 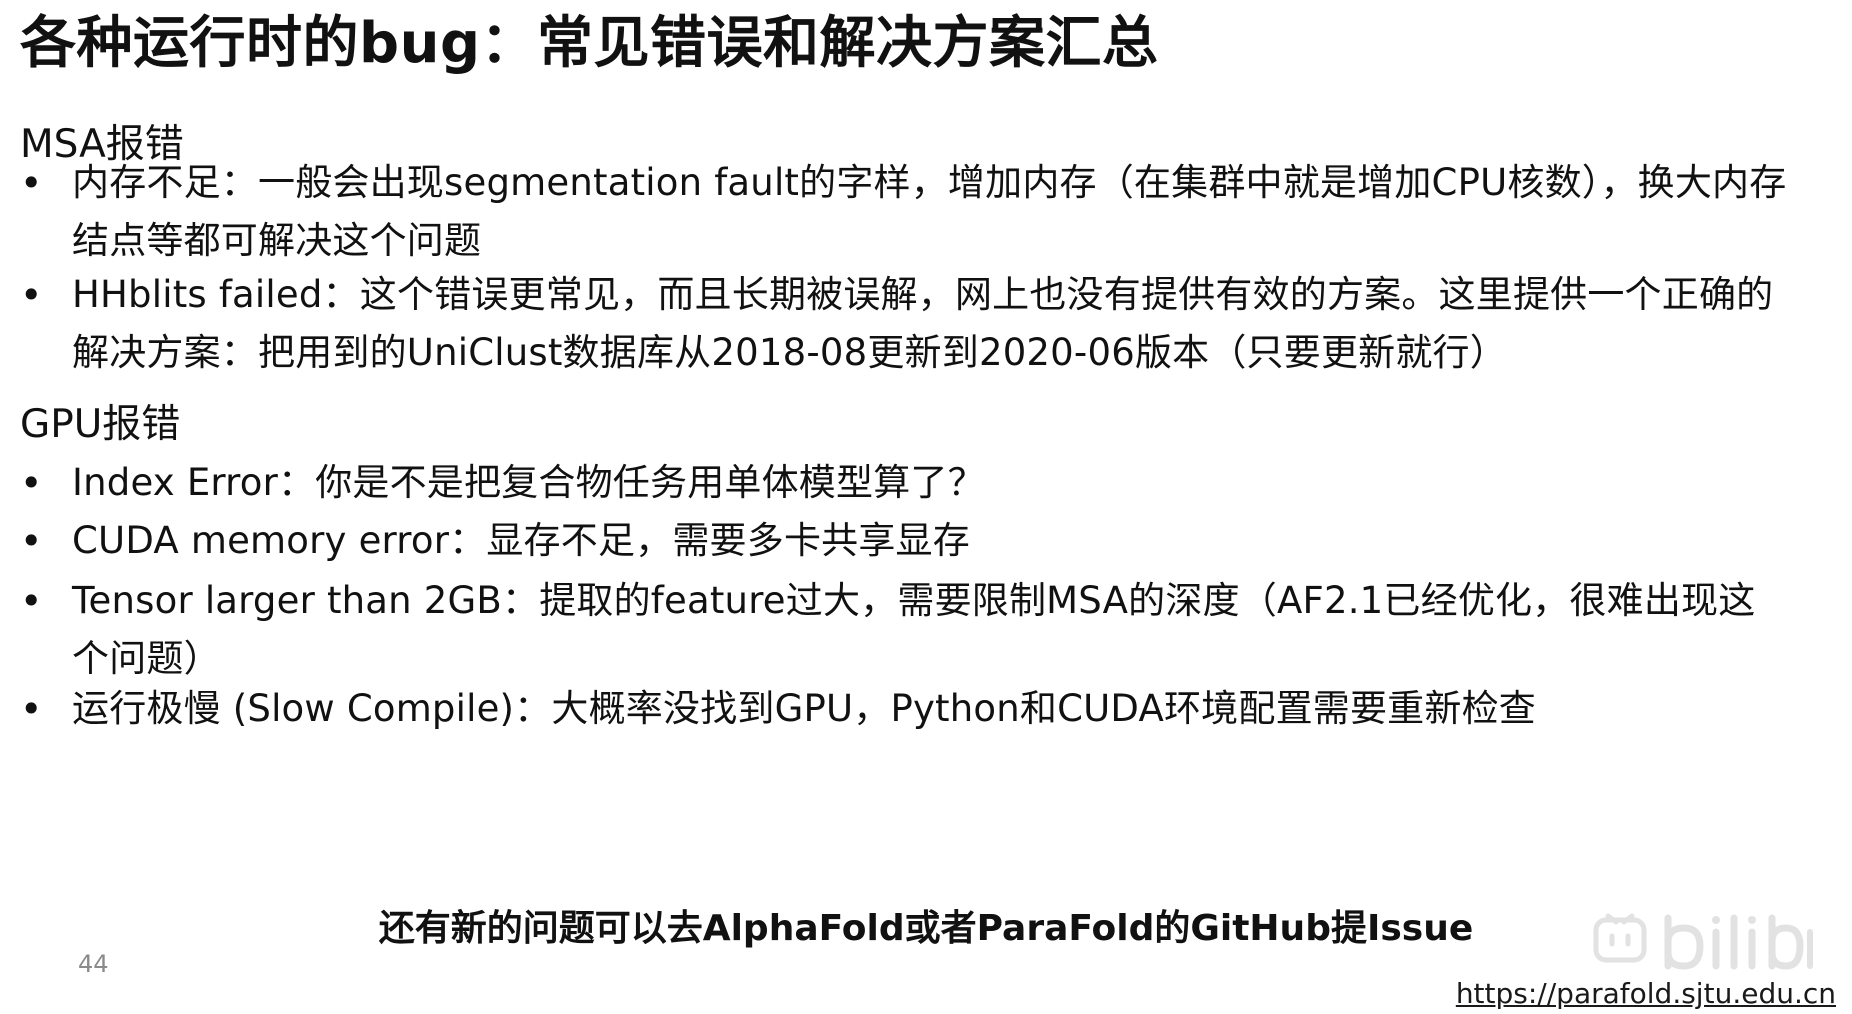 I want to click on list-item-text: CUDA memory error：显存不足，需要多卡共享显存, so click(x=521, y=540).